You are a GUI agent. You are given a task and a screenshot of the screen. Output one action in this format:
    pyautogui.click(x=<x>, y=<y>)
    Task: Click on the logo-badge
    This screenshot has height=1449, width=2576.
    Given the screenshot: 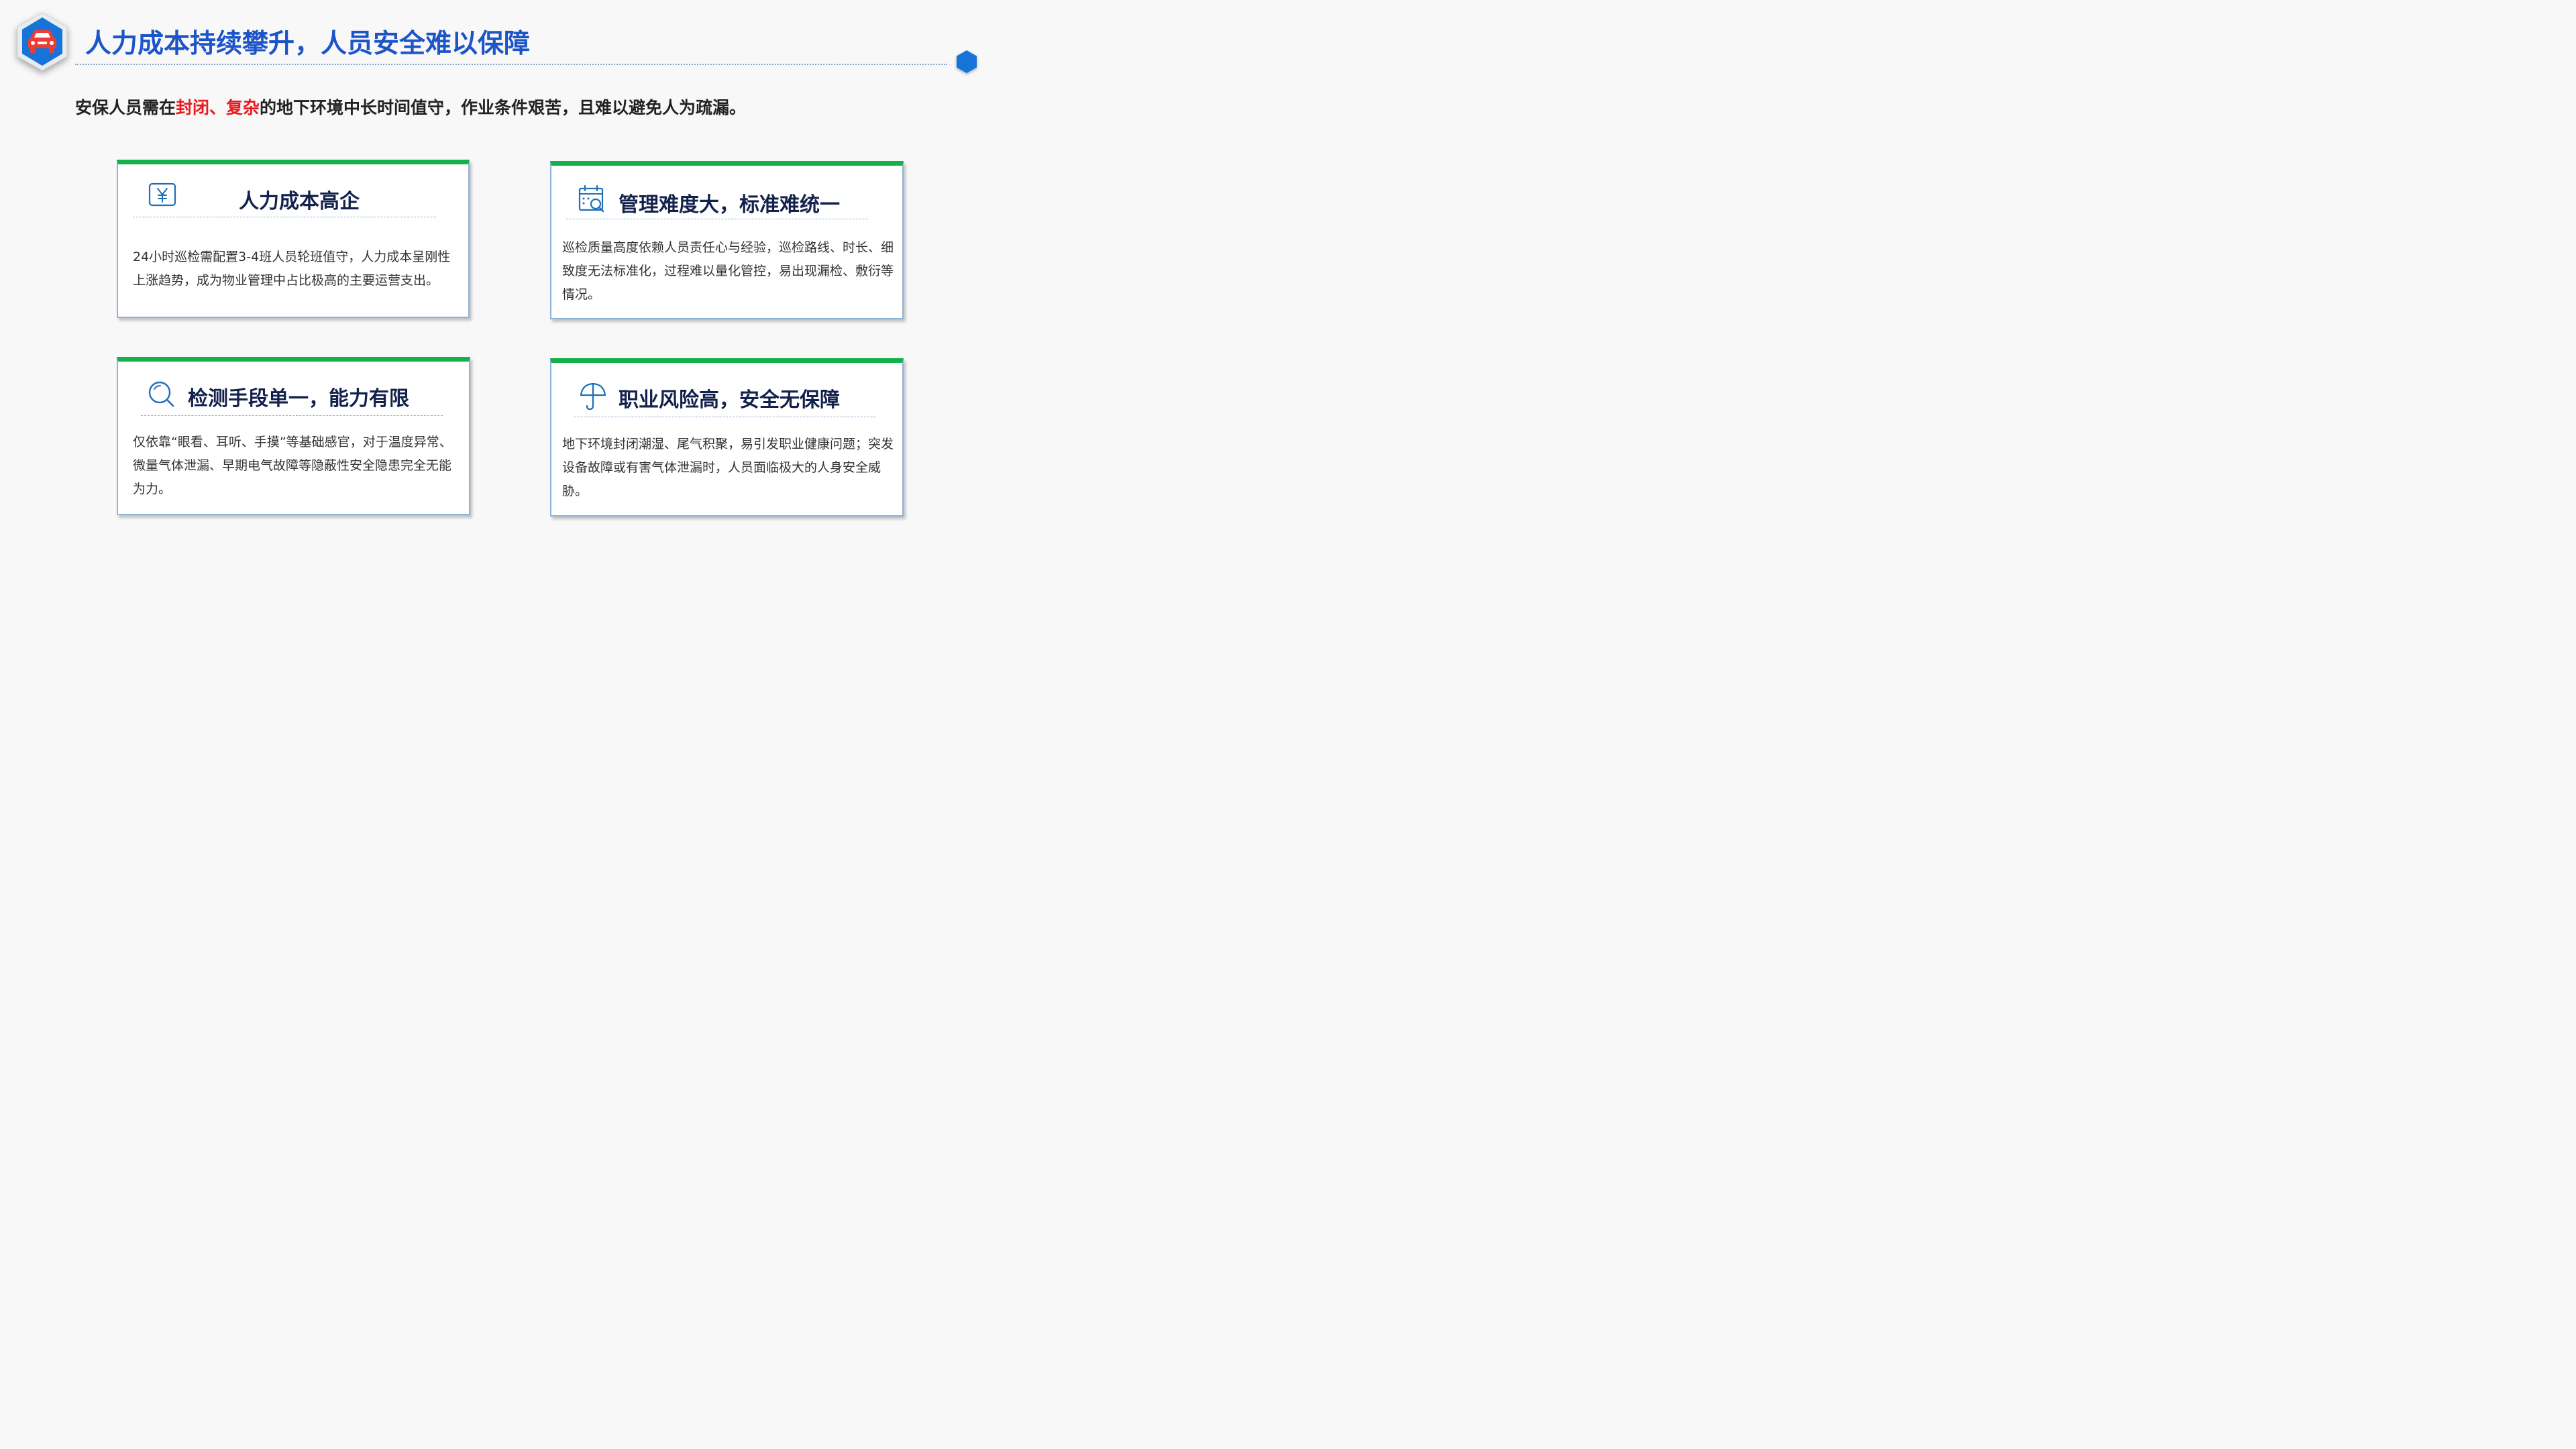 What is the action you would take?
    pyautogui.click(x=42, y=41)
    